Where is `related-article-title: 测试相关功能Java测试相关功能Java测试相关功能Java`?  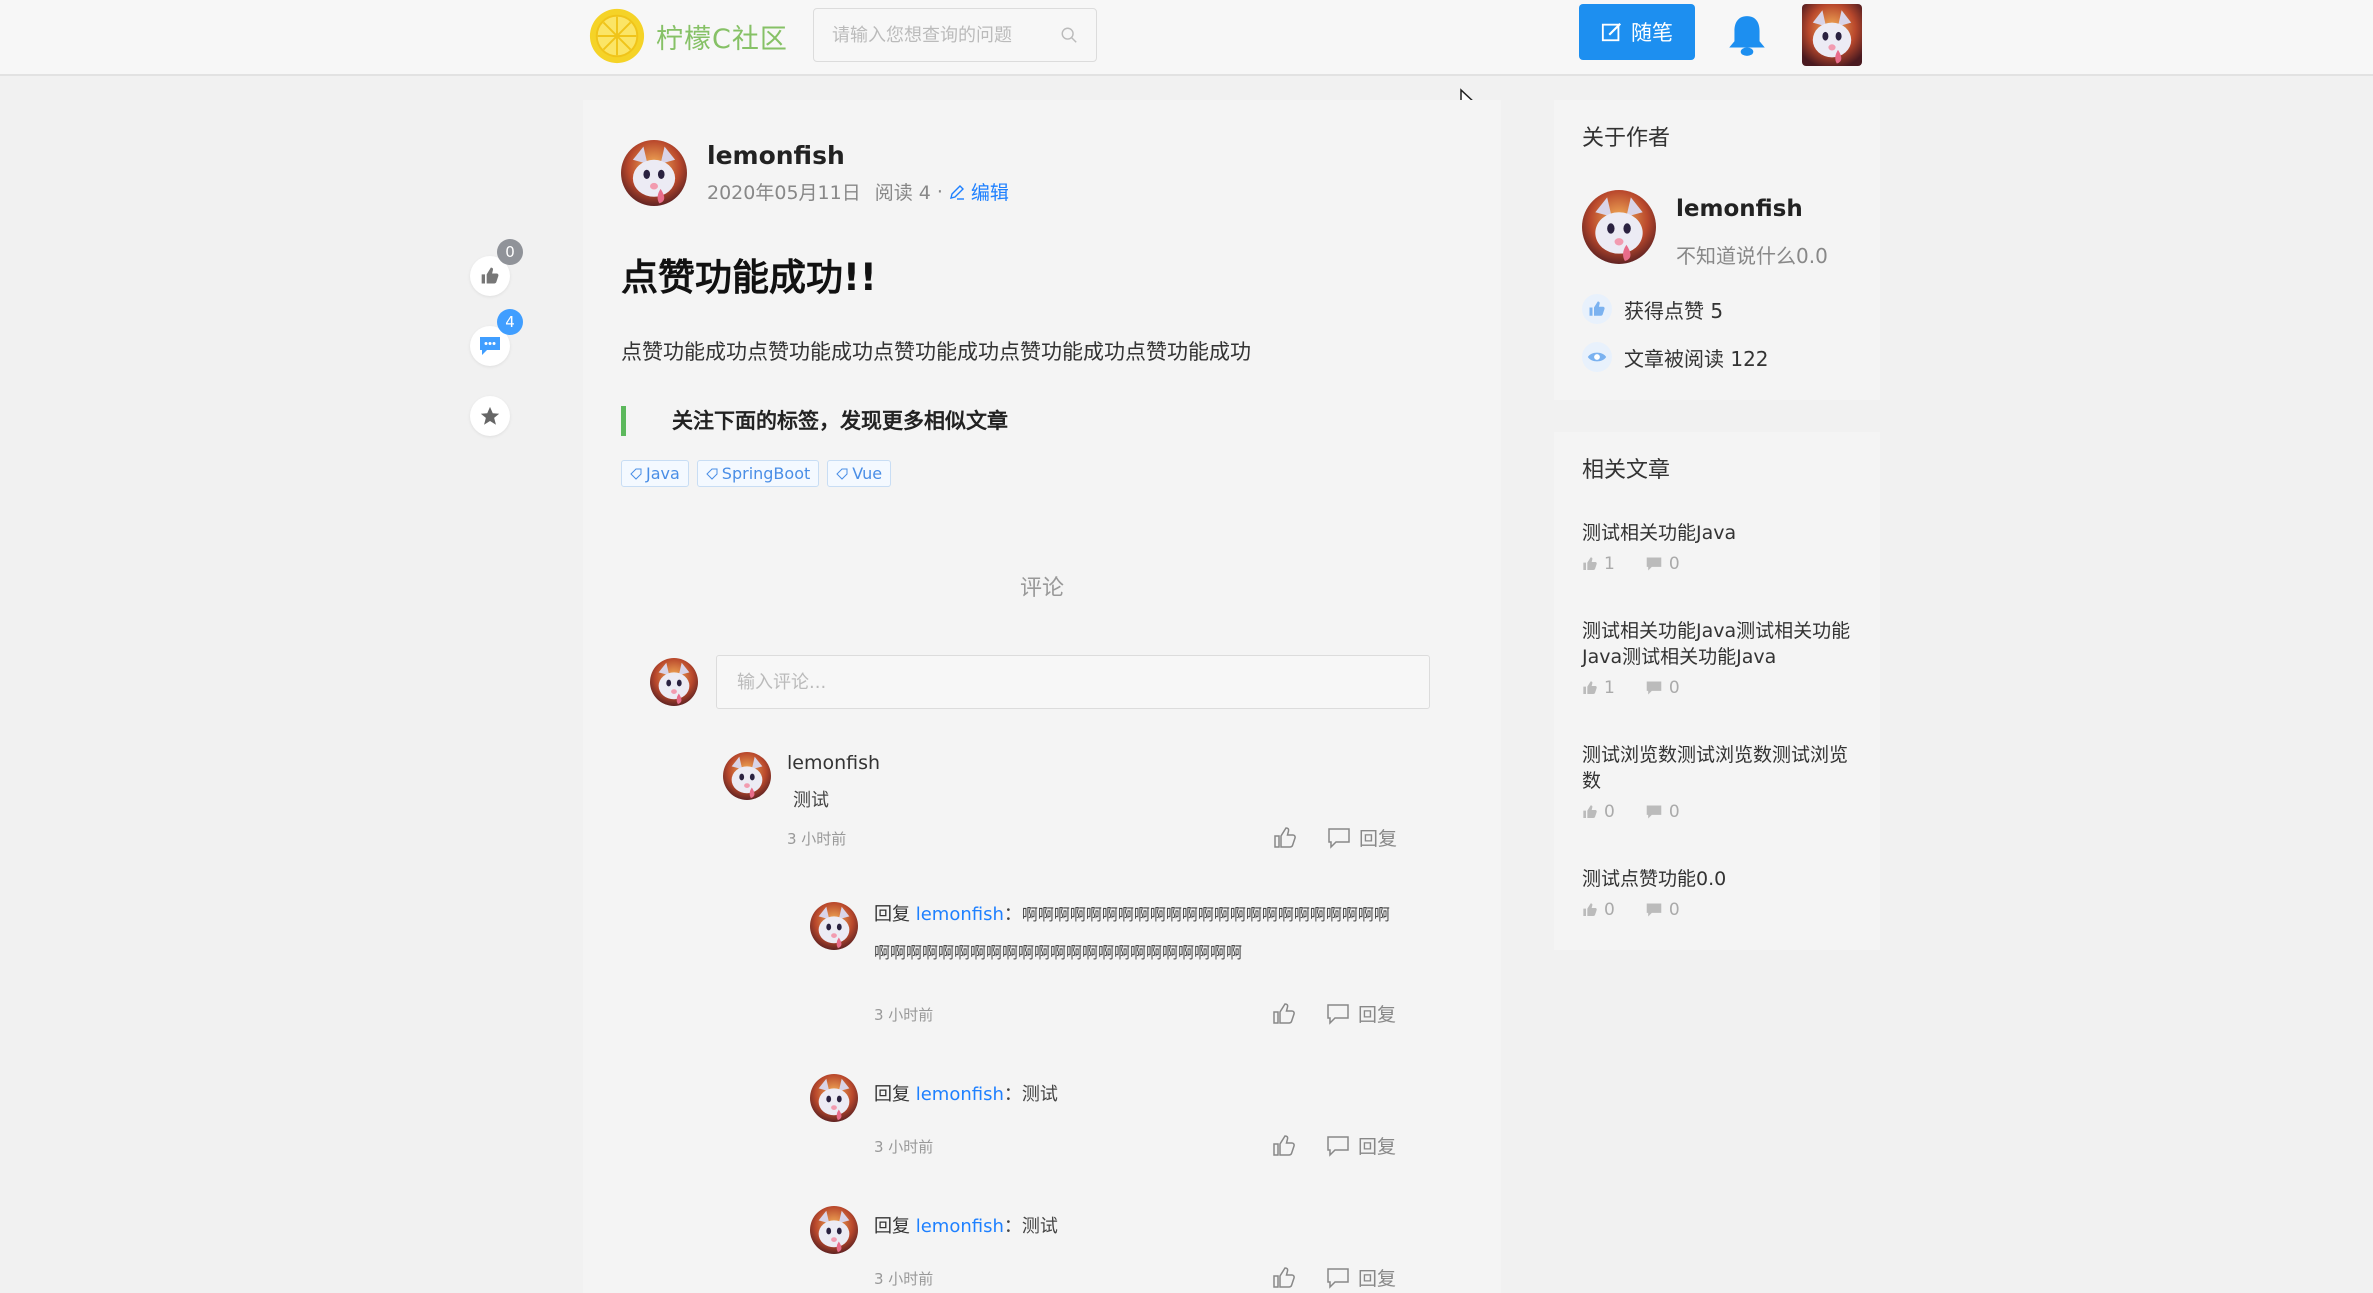
related-article-title: 测试相关功能Java测试相关功能Java测试相关功能Java is located at coordinates (1717, 644).